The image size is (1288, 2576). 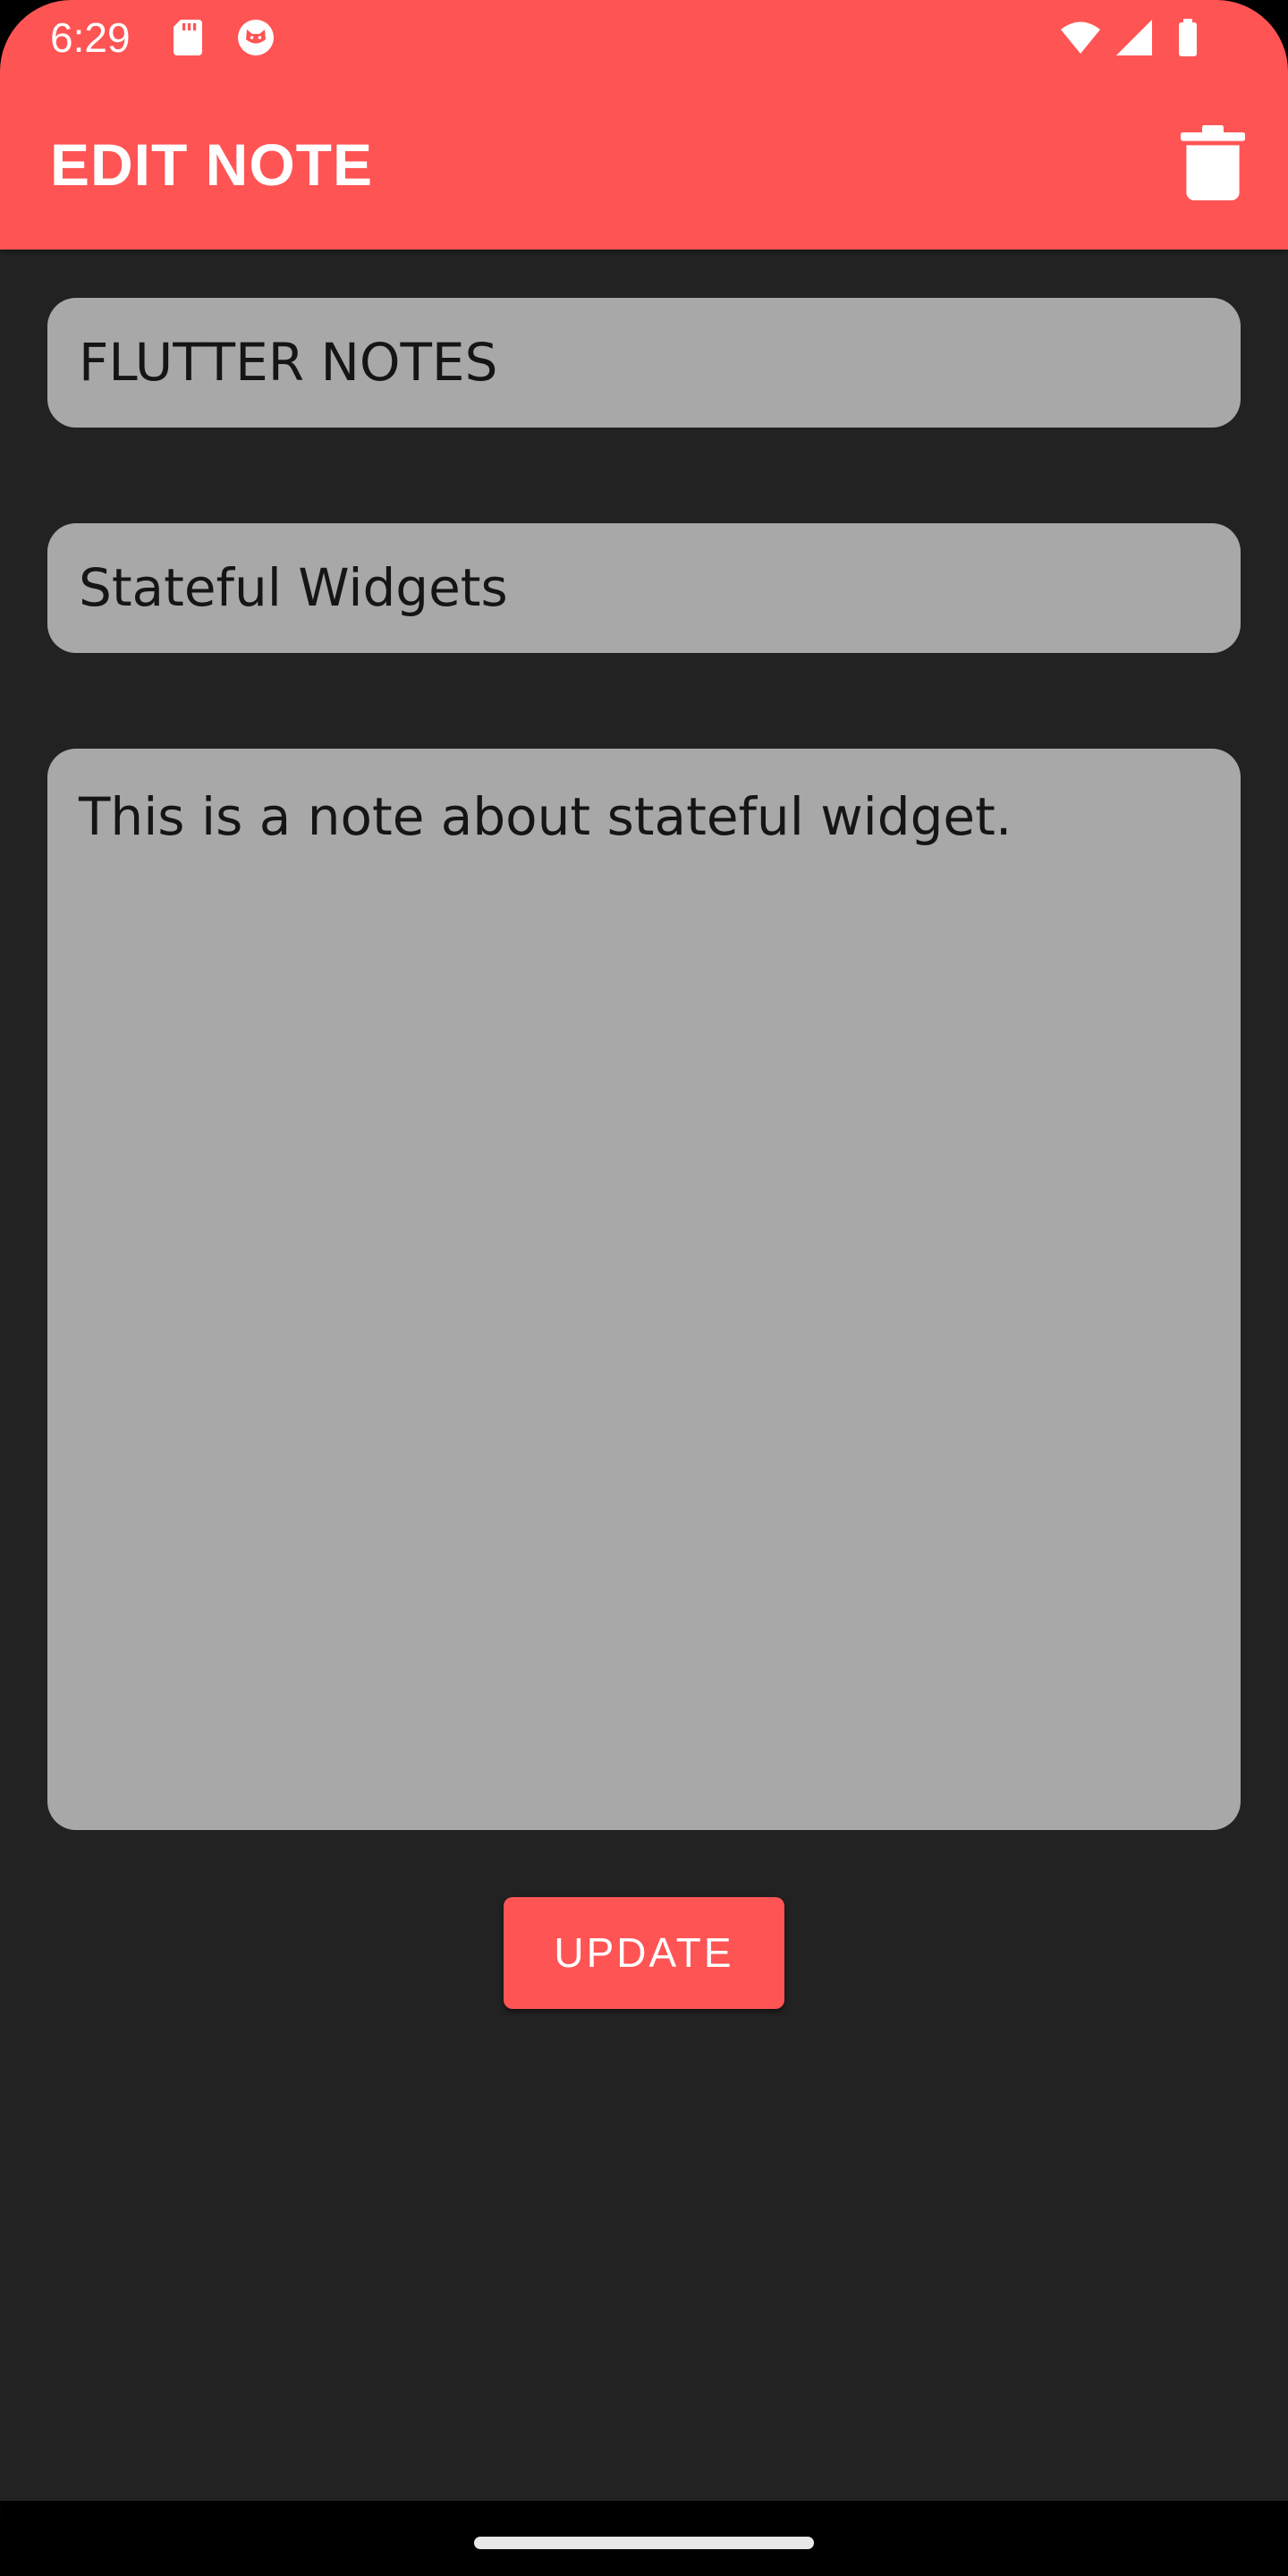 What do you see at coordinates (546, 816) in the screenshot?
I see `note-body-value: This is a note about stateful widget.` at bounding box center [546, 816].